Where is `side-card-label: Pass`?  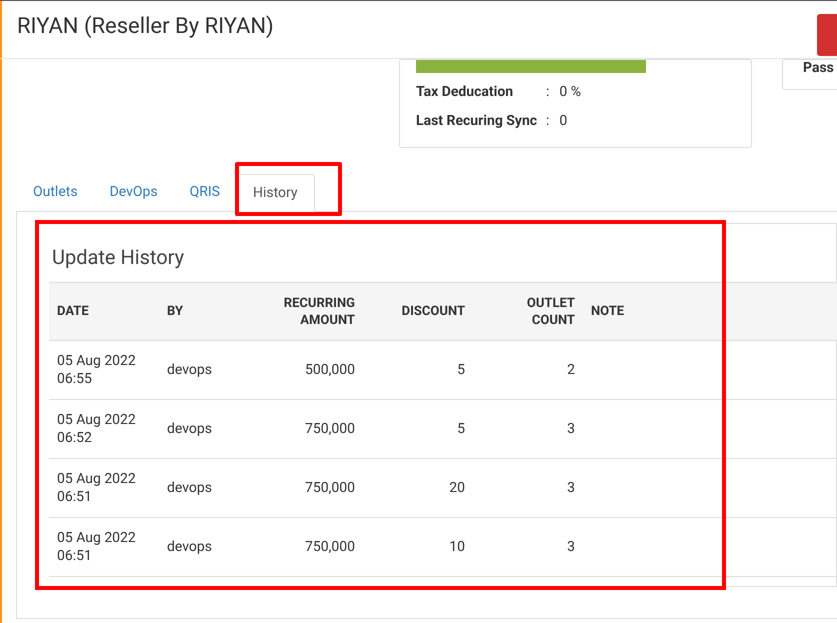
side-card-label: Pass is located at coordinates (819, 68).